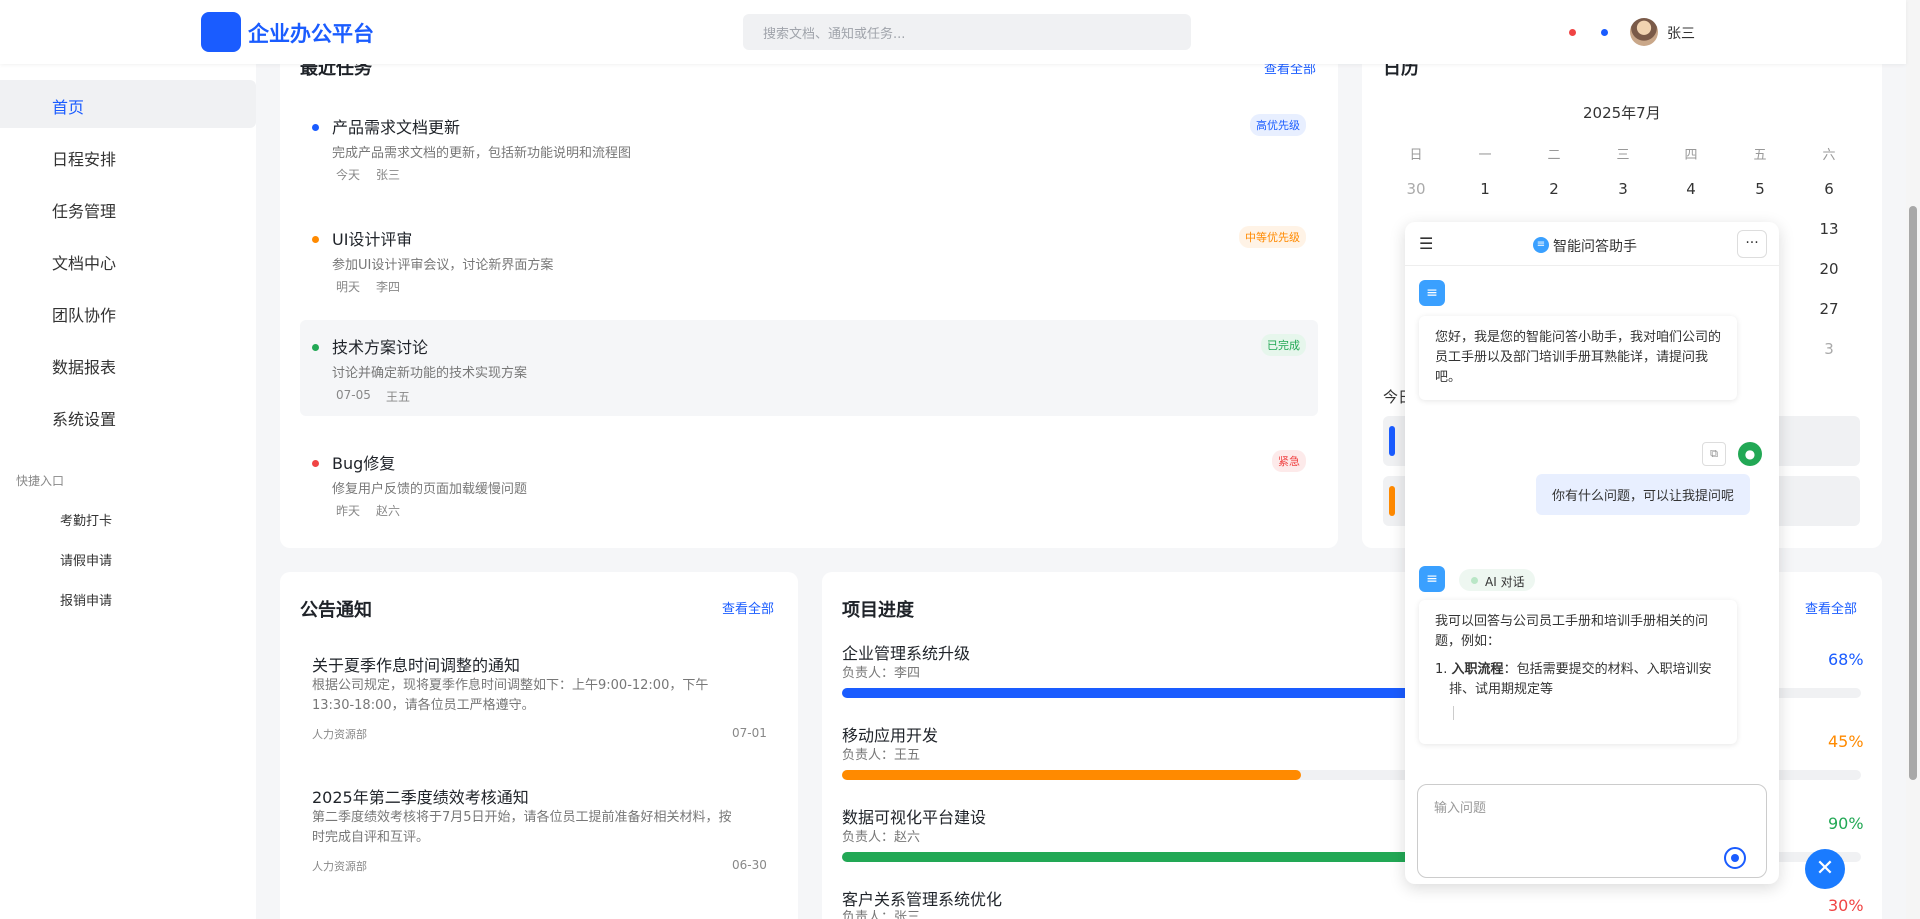  I want to click on project-name: 移动应用开发, so click(890, 734).